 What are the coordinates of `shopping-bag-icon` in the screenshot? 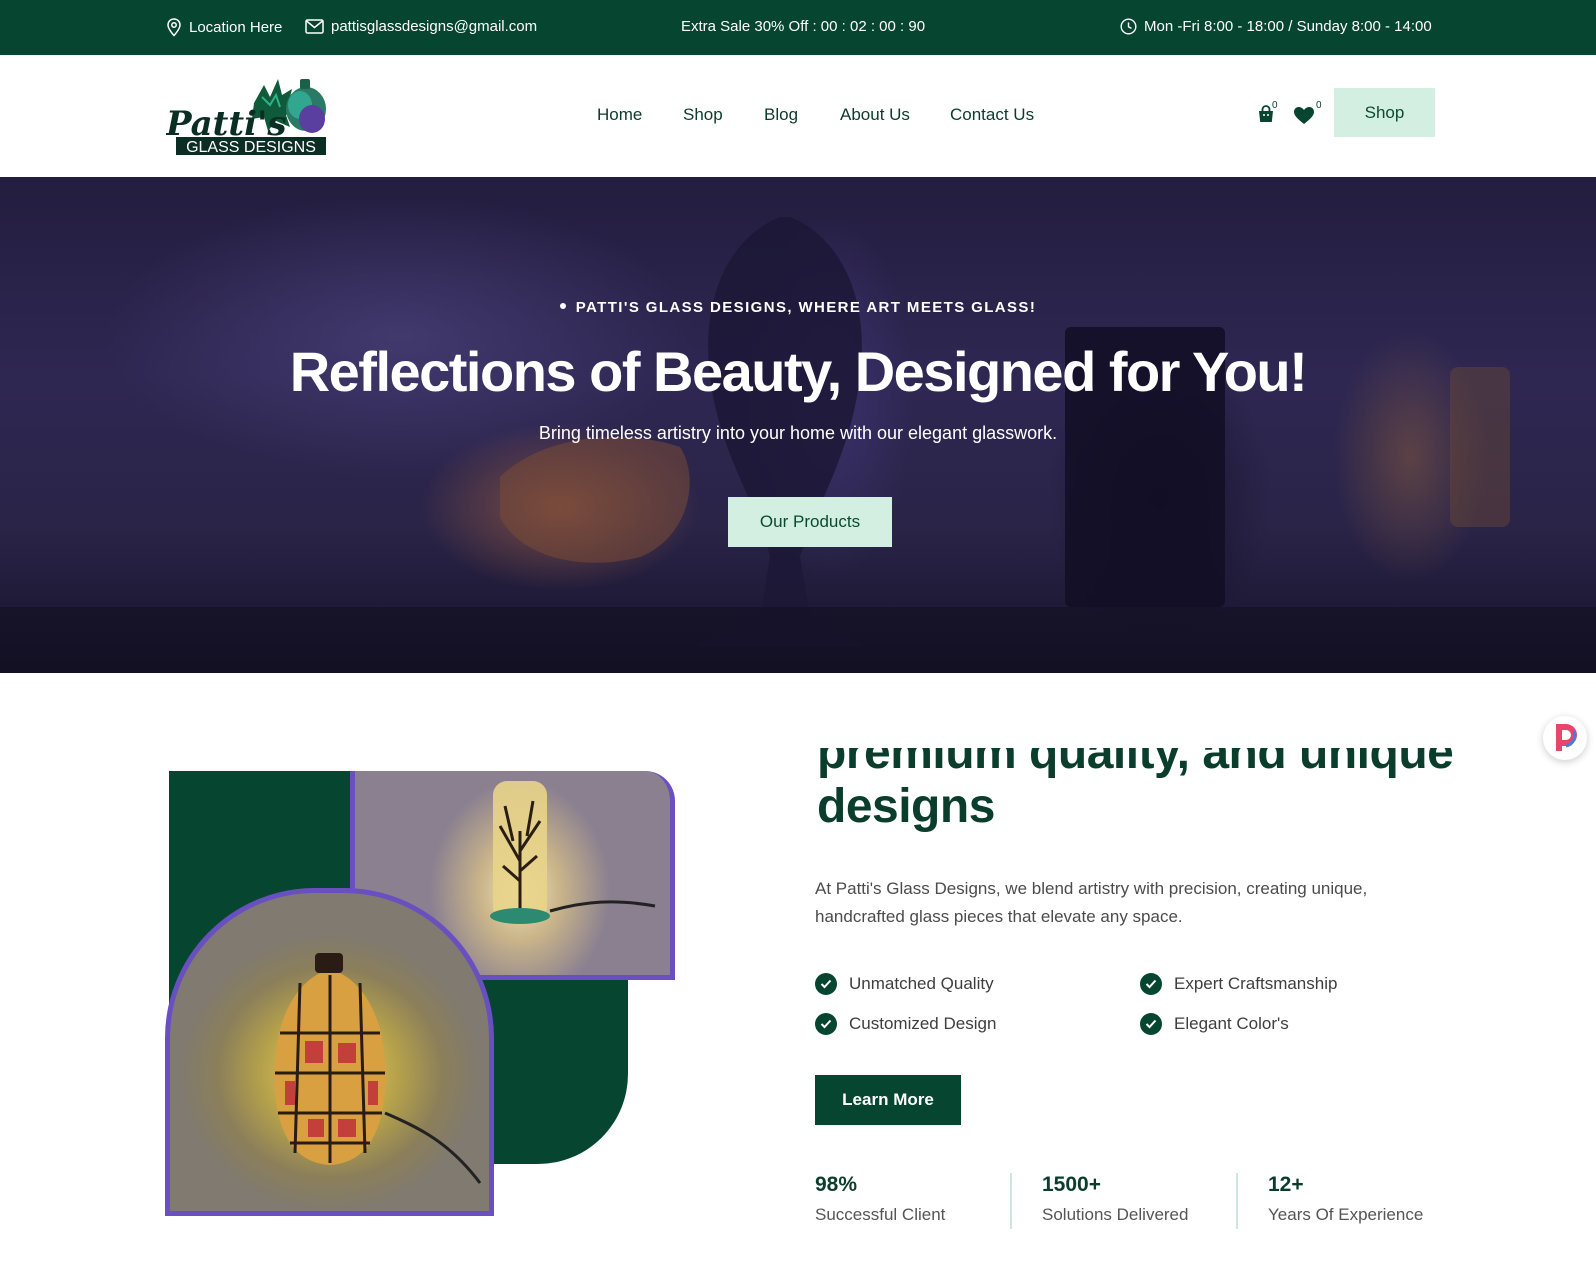 It's located at (1266, 116).